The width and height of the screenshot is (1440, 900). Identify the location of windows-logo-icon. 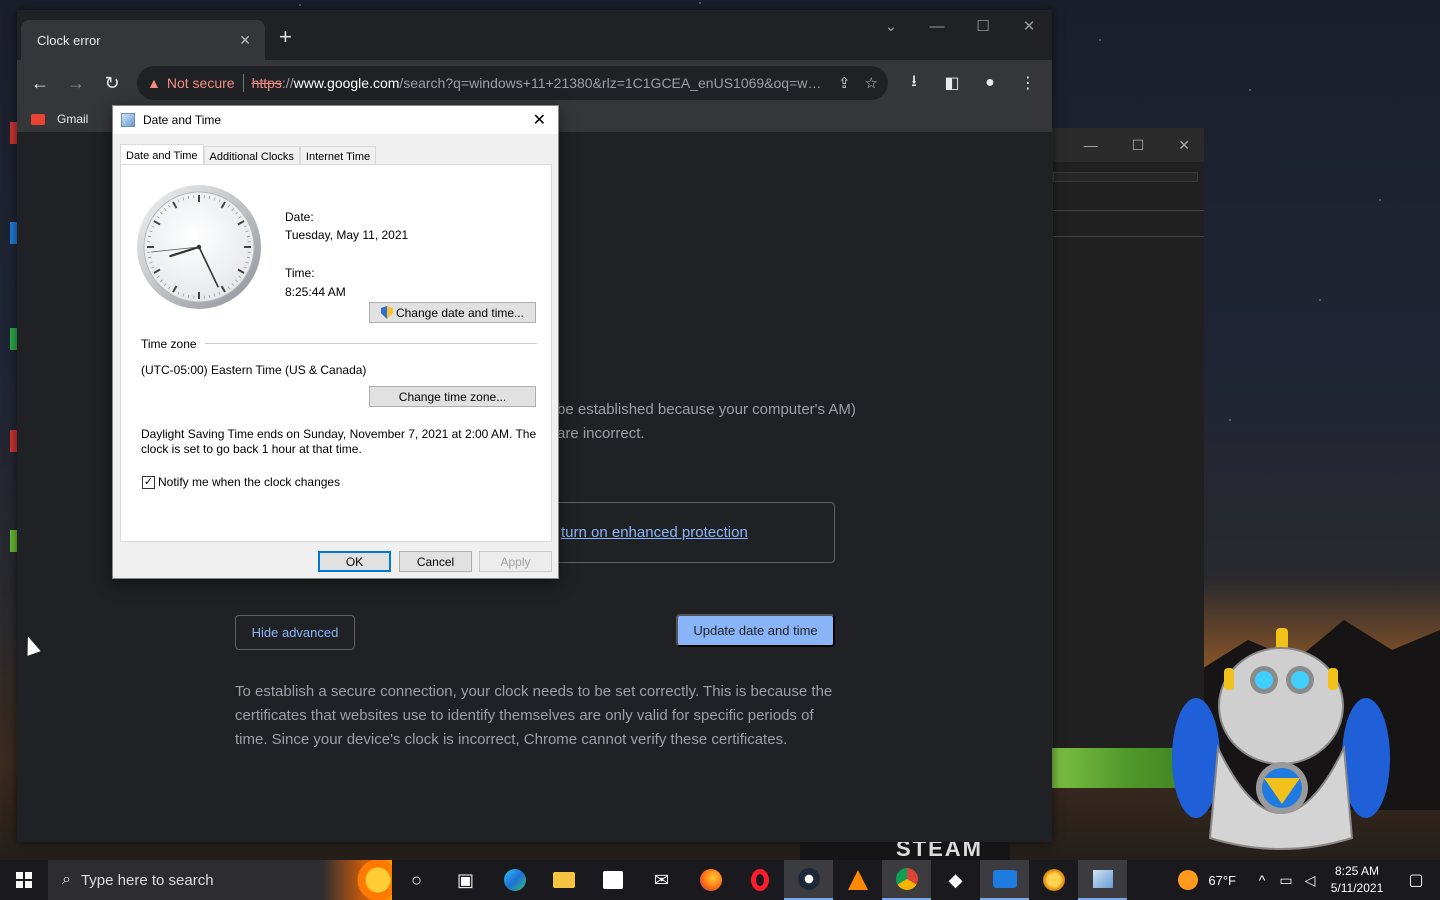
(24, 880).